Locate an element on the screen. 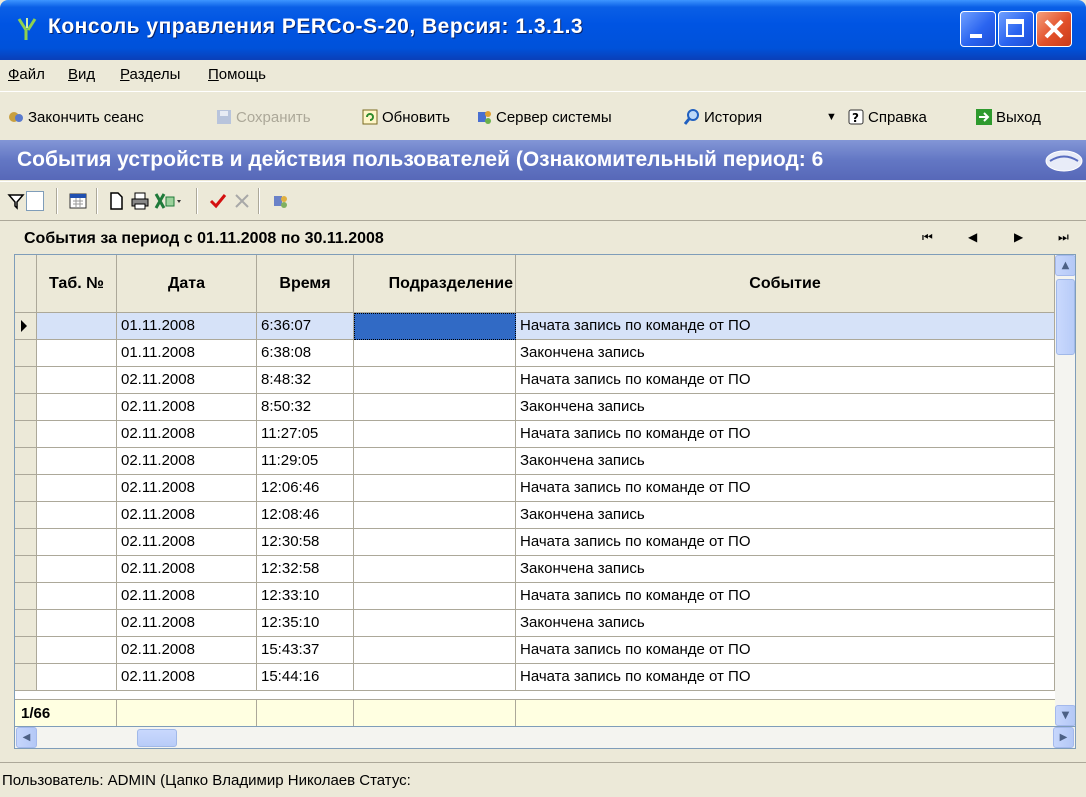 The image size is (1086, 797). vertical-scroll-thumb is located at coordinates (1065, 317).